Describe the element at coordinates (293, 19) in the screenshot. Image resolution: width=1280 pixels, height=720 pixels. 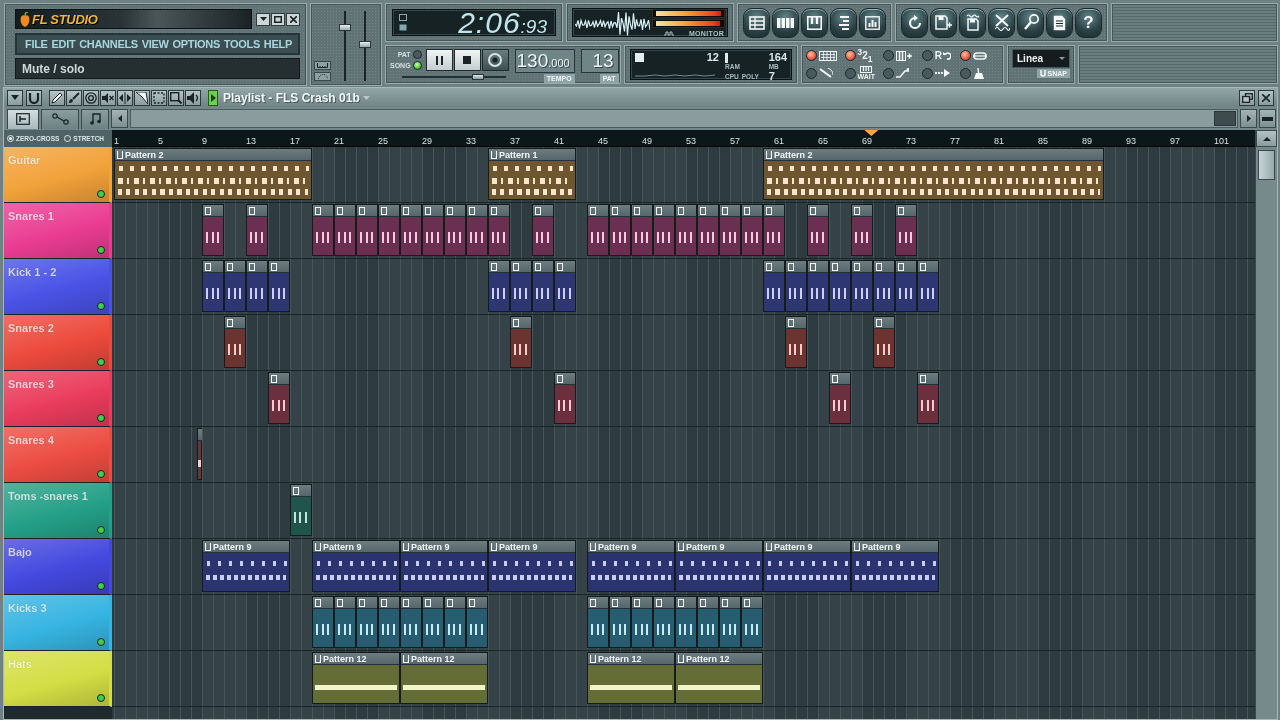
I see `close-button` at that location.